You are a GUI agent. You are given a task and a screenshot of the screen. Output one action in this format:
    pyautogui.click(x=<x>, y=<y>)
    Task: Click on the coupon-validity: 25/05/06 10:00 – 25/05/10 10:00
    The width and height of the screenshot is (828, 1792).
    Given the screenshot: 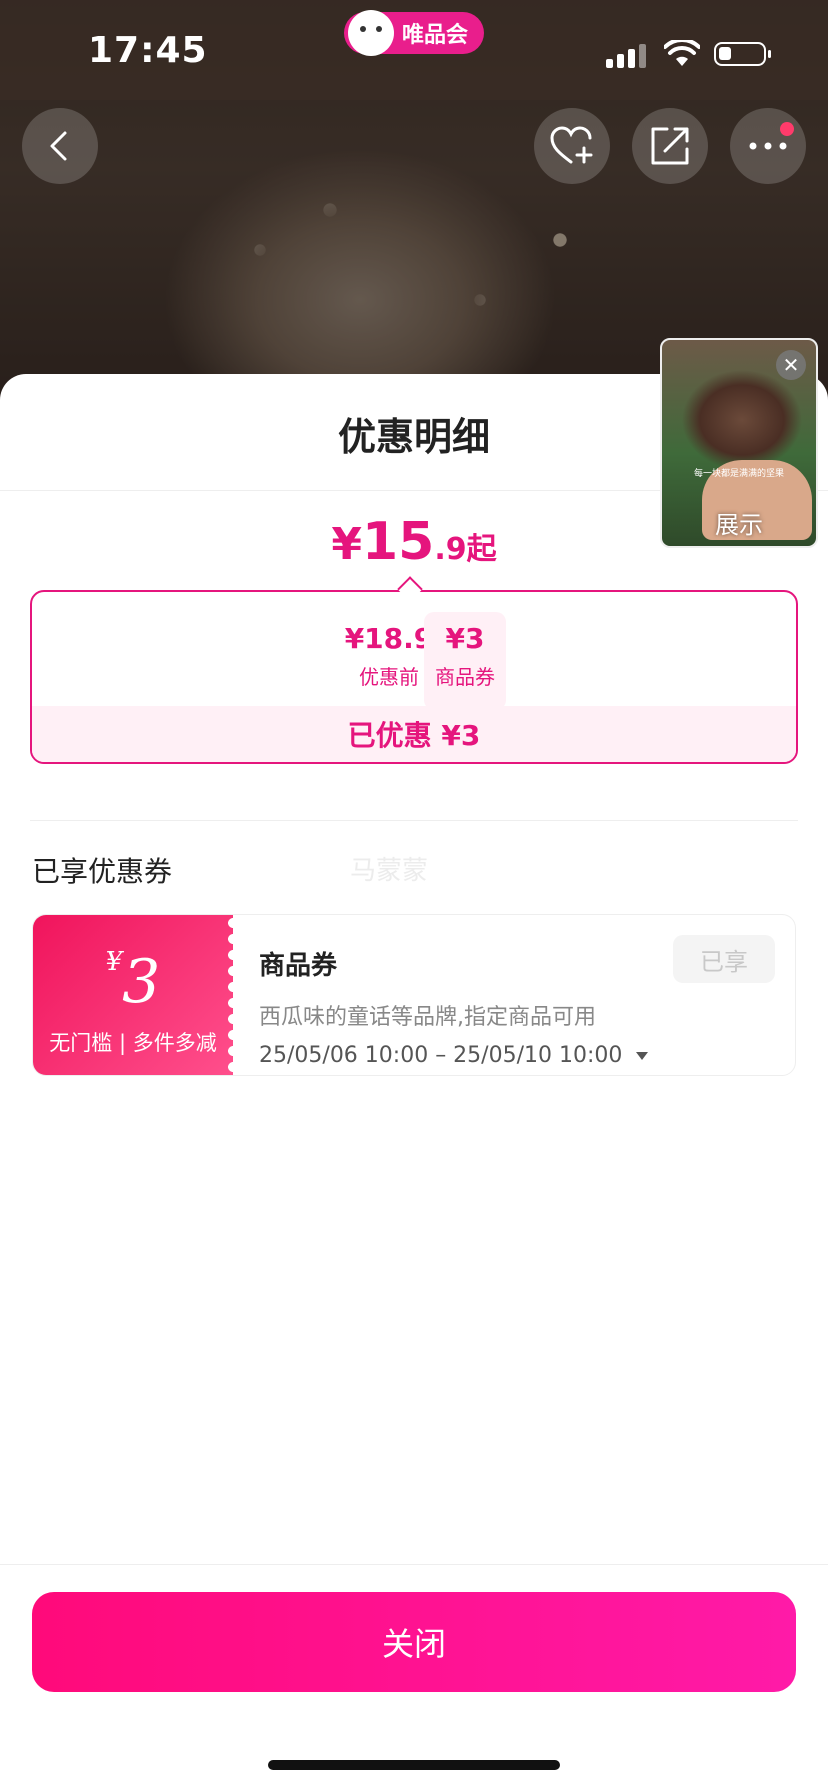 What is the action you would take?
    pyautogui.click(x=454, y=1055)
    